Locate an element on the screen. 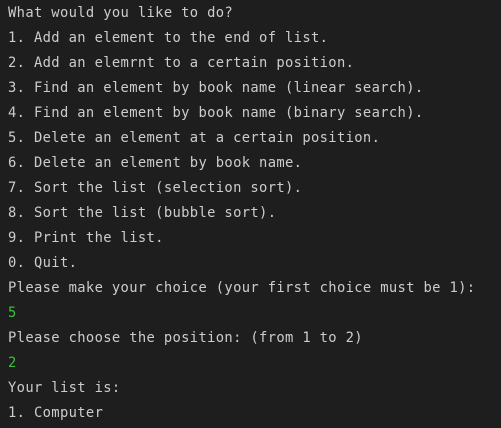 Image resolution: width=501 pixels, height=428 pixels. menu-option-0: 0. Quit. is located at coordinates (43, 263).